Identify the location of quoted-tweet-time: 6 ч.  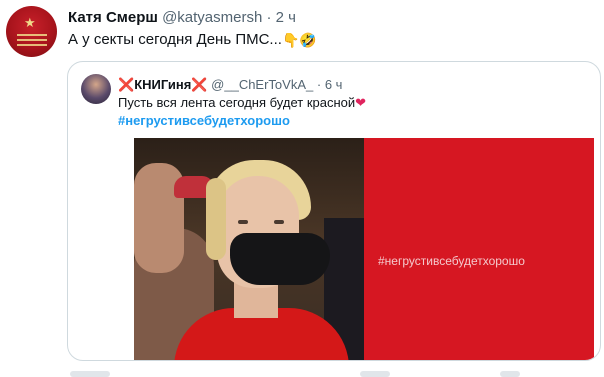
(334, 84).